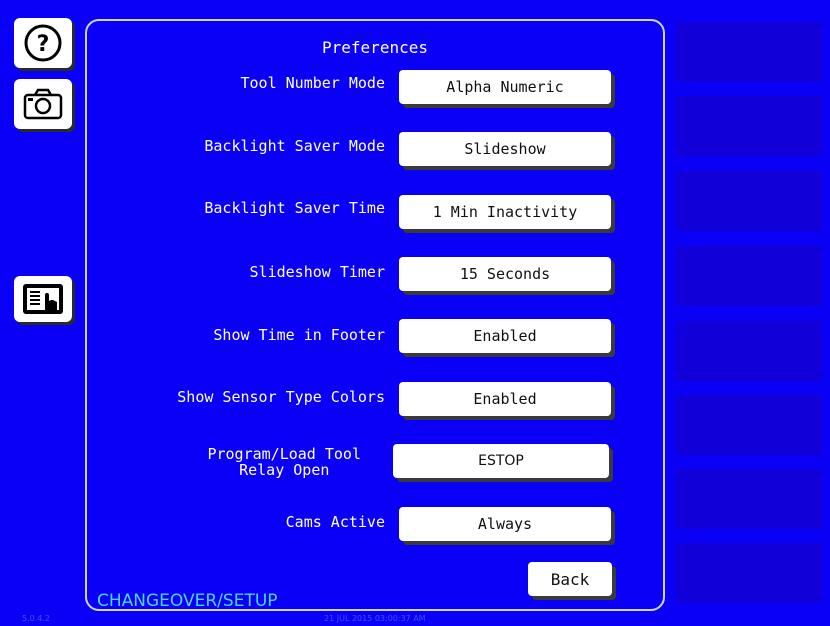  What do you see at coordinates (505, 399) in the screenshot?
I see `show-sensor-type-colors-button: Enabled` at bounding box center [505, 399].